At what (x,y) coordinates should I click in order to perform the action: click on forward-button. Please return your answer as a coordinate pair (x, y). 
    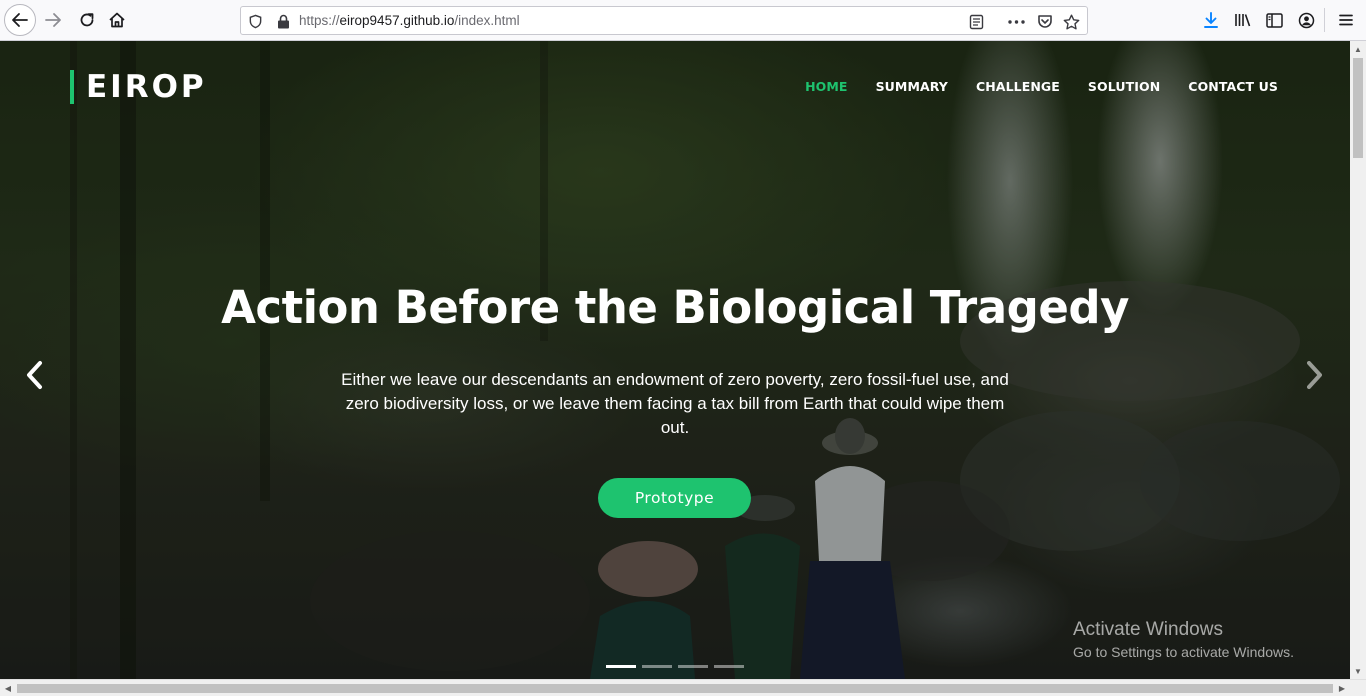
    Looking at the image, I should click on (53, 20).